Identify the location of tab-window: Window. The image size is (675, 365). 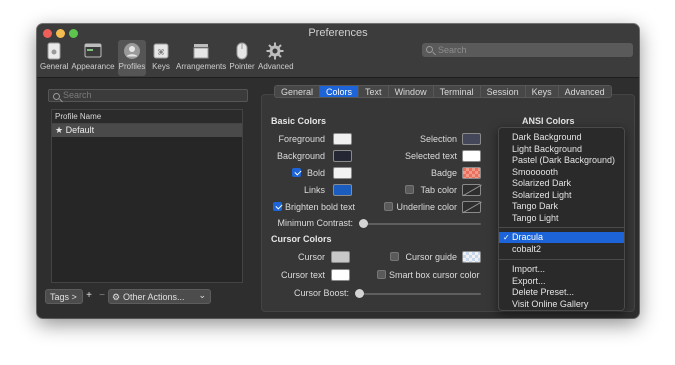
(411, 91).